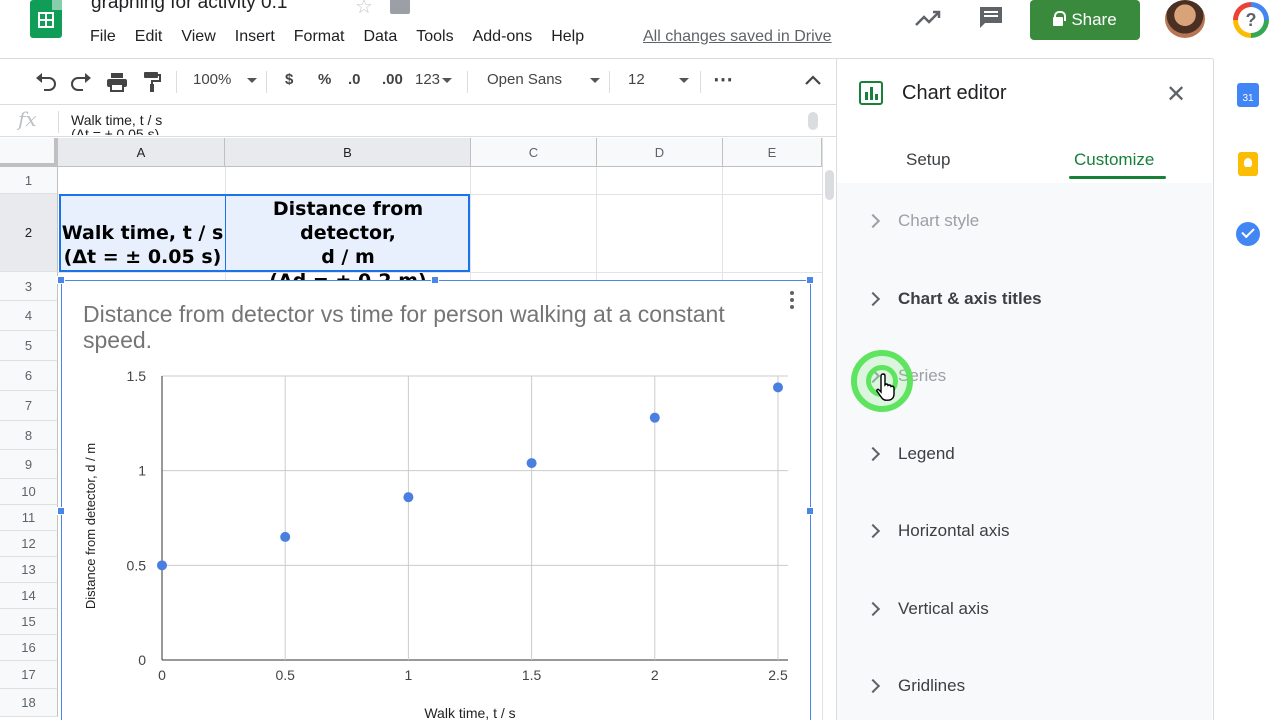  Describe the element at coordinates (152, 82) in the screenshot. I see `paint-format-icon` at that location.